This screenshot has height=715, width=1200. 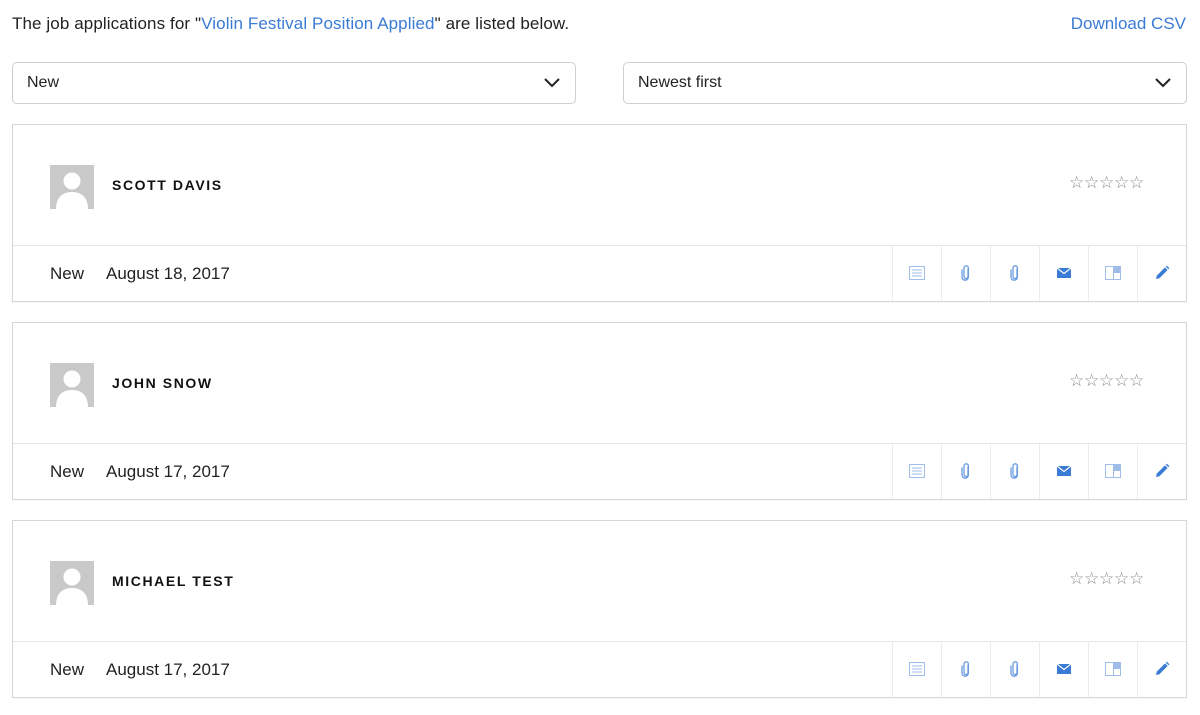 What do you see at coordinates (317, 23) in the screenshot?
I see `job-title-link: Violin Festival Position Applied` at bounding box center [317, 23].